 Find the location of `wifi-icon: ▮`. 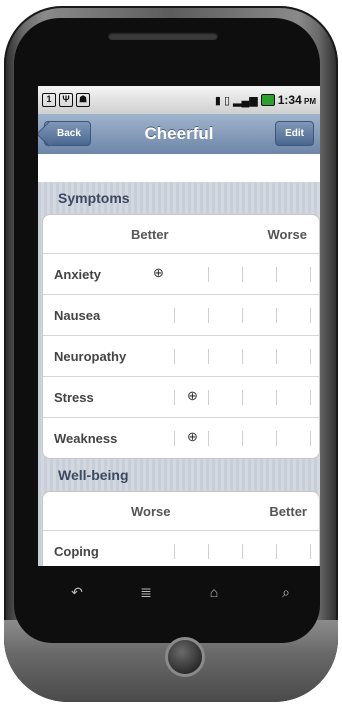

wifi-icon: ▮ is located at coordinates (217, 100).